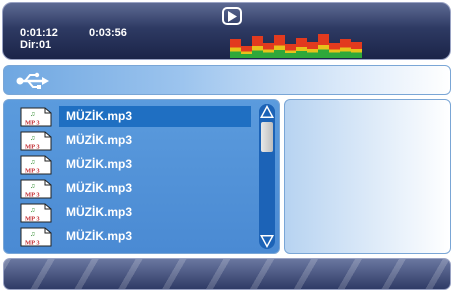 This screenshot has width=454, height=293. Describe the element at coordinates (267, 241) in the screenshot. I see `scroll-down-icon` at that location.